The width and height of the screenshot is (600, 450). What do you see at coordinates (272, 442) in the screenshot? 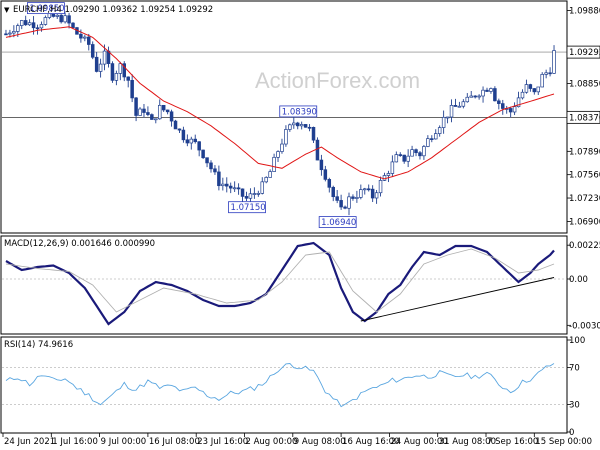
I see `x-tick-label: 2 Aug 00:00` at bounding box center [272, 442].